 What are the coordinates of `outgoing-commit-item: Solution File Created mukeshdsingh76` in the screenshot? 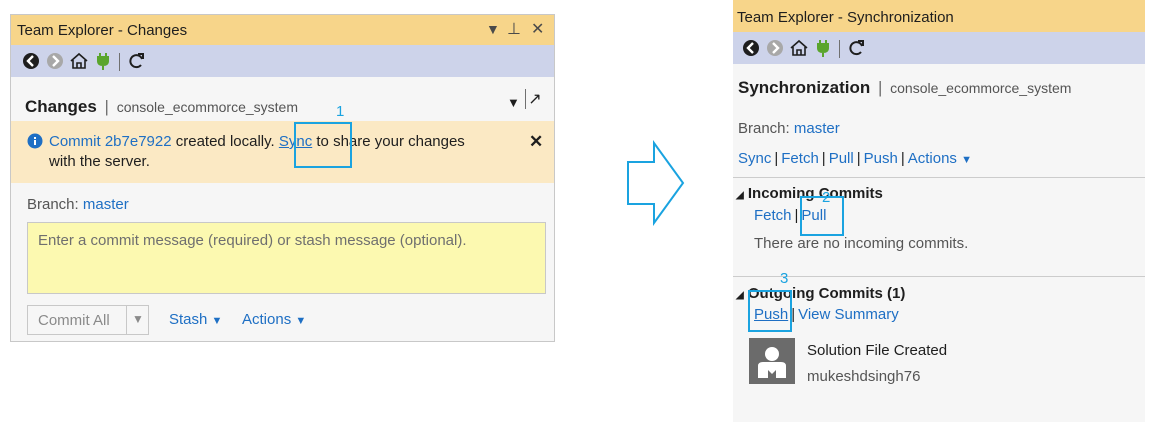 It's located at (939, 363).